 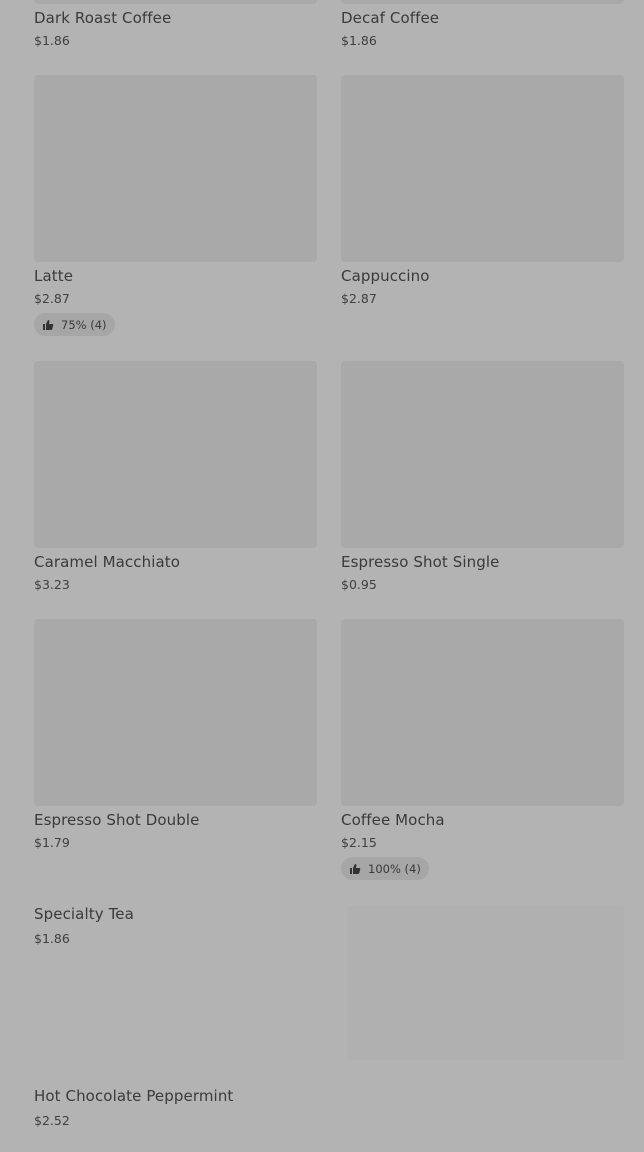 What do you see at coordinates (134, 1096) in the screenshot?
I see `item-name: Hot Chocolate Peppermint` at bounding box center [134, 1096].